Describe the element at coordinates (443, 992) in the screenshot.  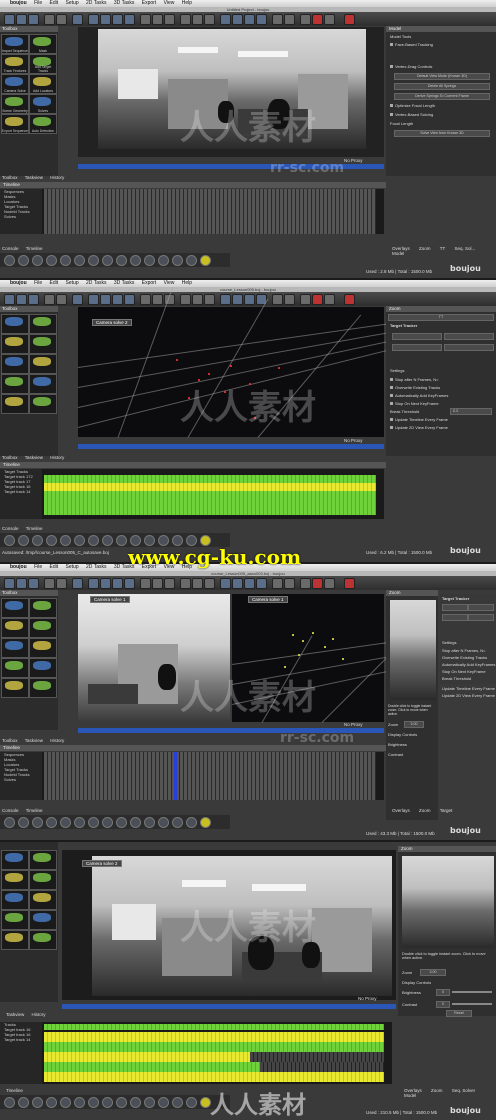
I see `brightness-field: 0` at that location.